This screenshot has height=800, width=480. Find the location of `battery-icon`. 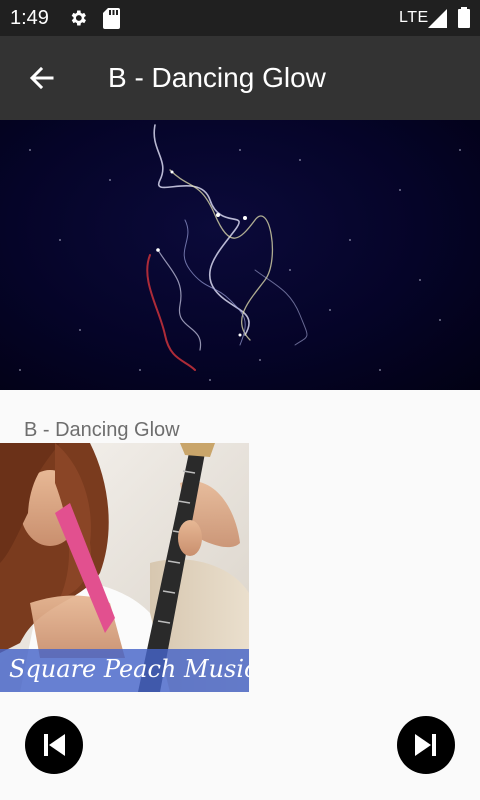

battery-icon is located at coordinates (464, 17).